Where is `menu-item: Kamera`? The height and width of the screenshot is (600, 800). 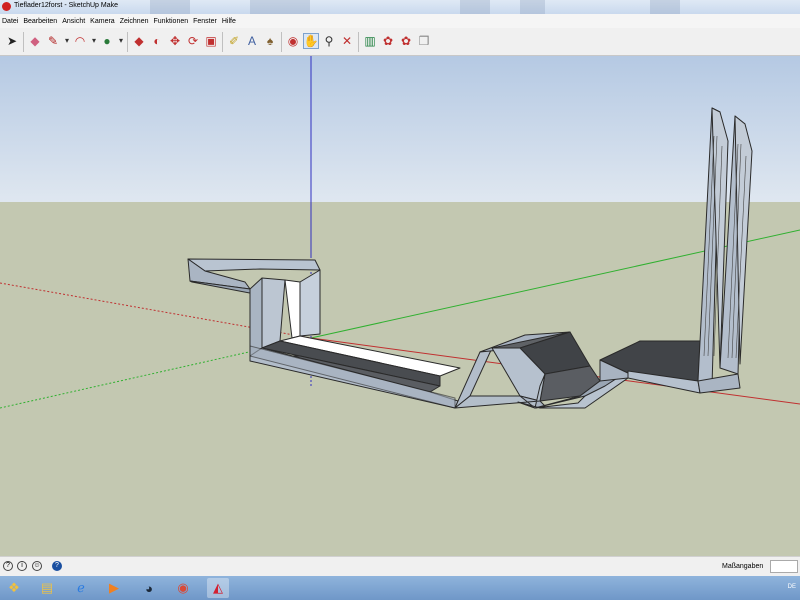 menu-item: Kamera is located at coordinates (102, 21).